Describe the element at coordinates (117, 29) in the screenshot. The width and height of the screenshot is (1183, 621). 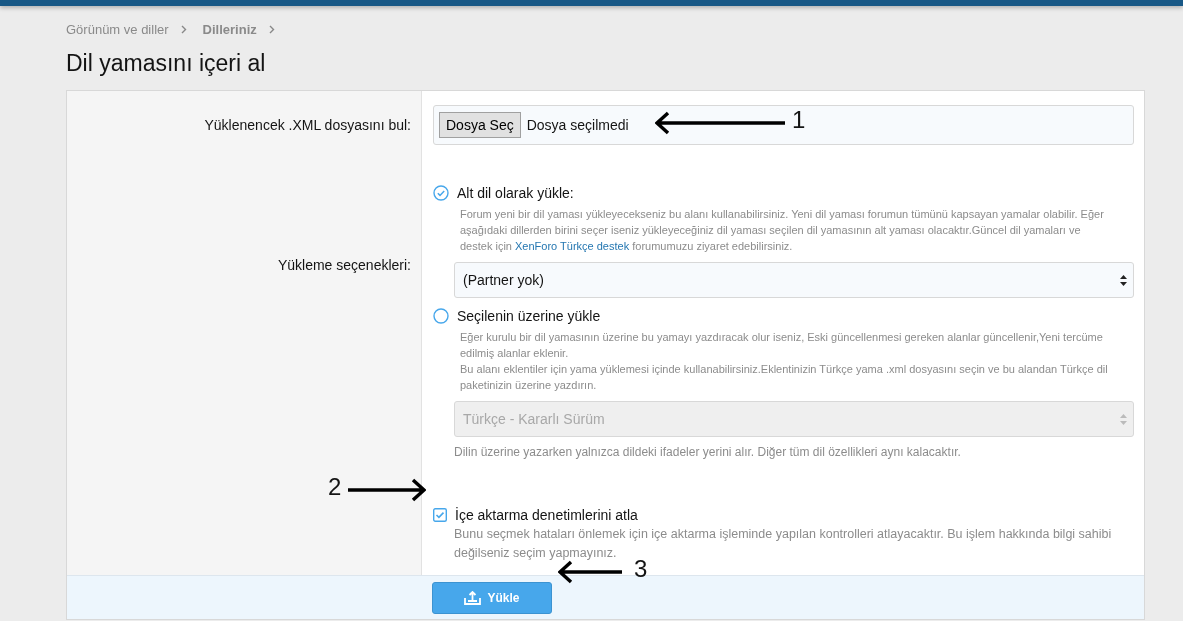
I see `breadcrumb-link: Görünüm ve diller` at that location.